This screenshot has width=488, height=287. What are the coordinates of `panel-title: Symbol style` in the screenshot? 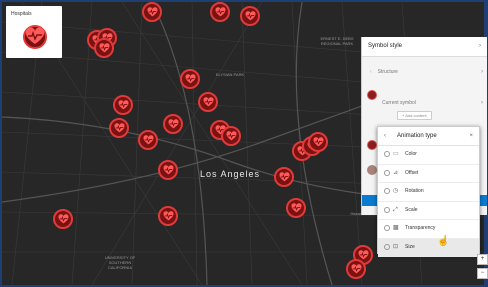 It's located at (385, 46).